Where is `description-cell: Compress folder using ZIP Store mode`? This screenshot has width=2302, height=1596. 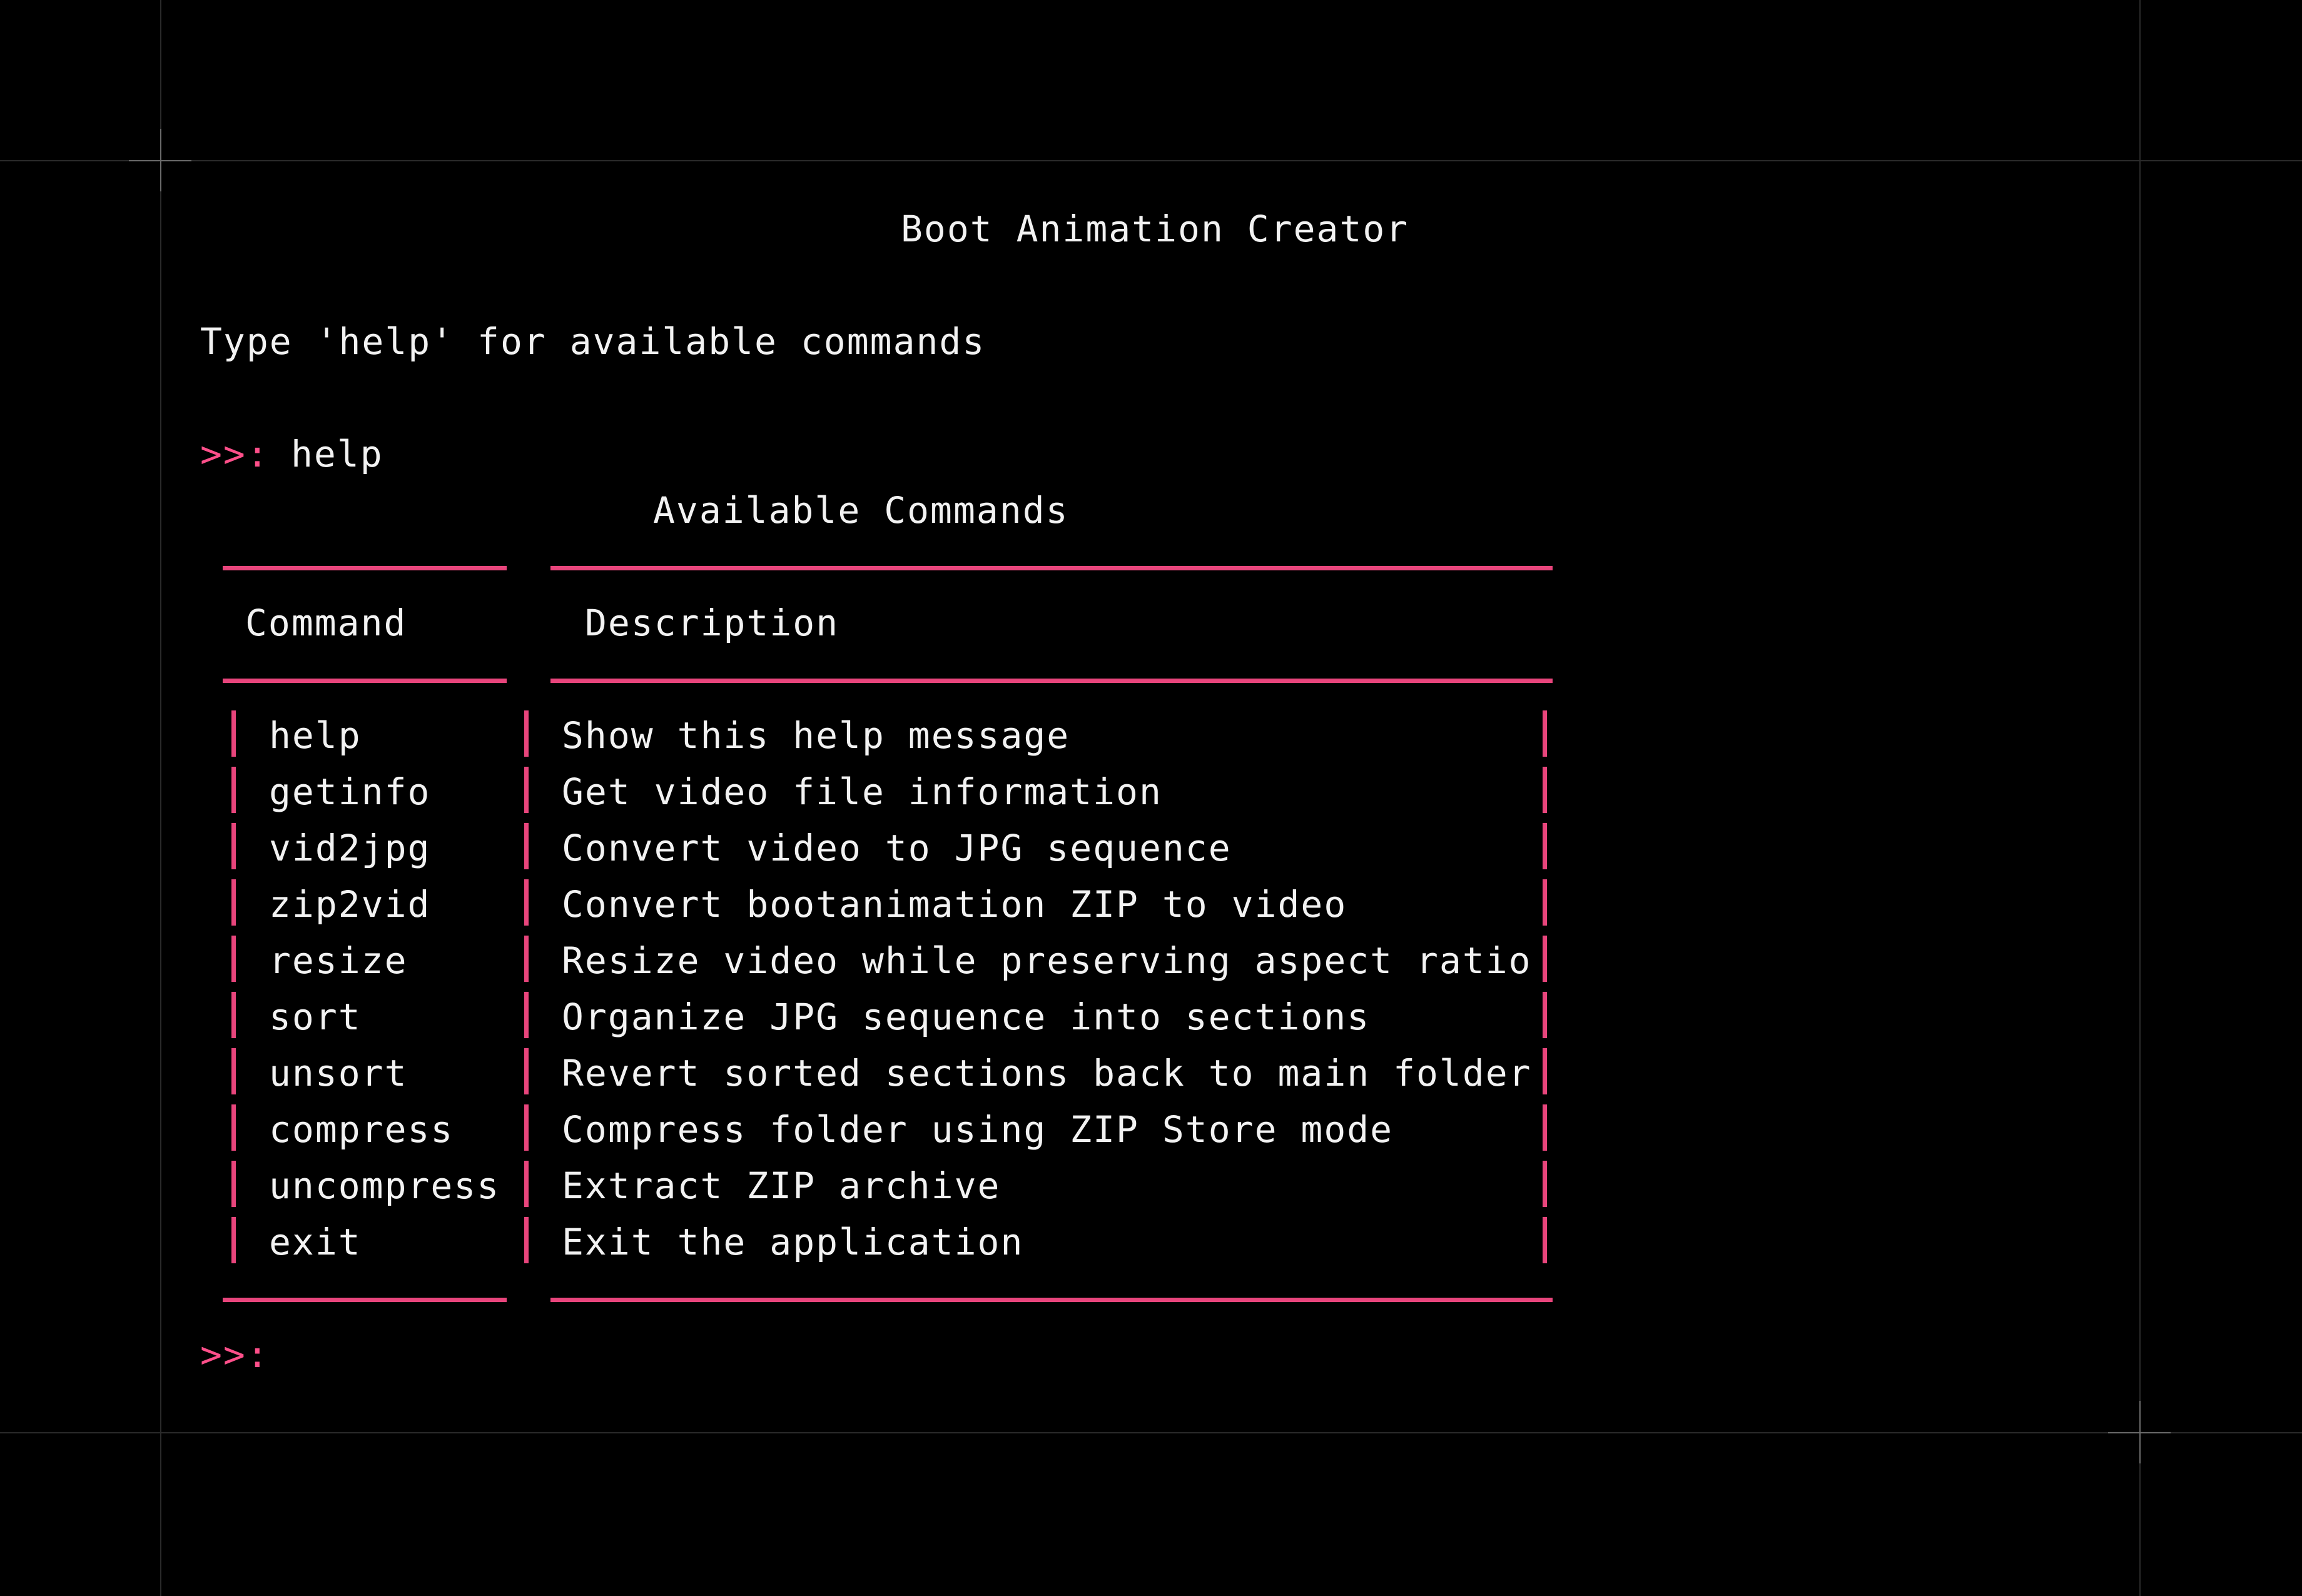
description-cell: Compress folder using ZIP Store mode is located at coordinates (978, 1129).